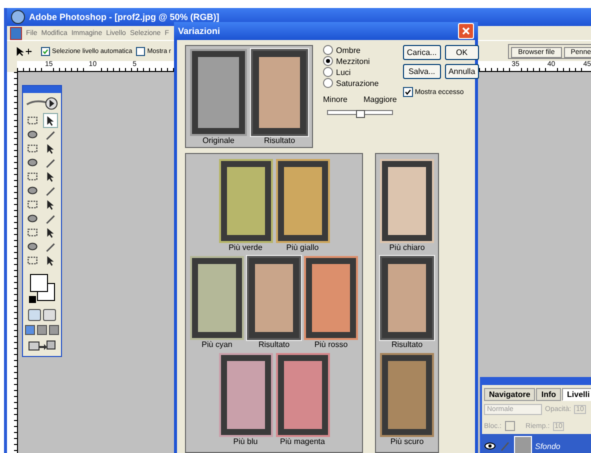 This screenshot has height=453, width=591. I want to click on radio-label: Ombre, so click(348, 50).